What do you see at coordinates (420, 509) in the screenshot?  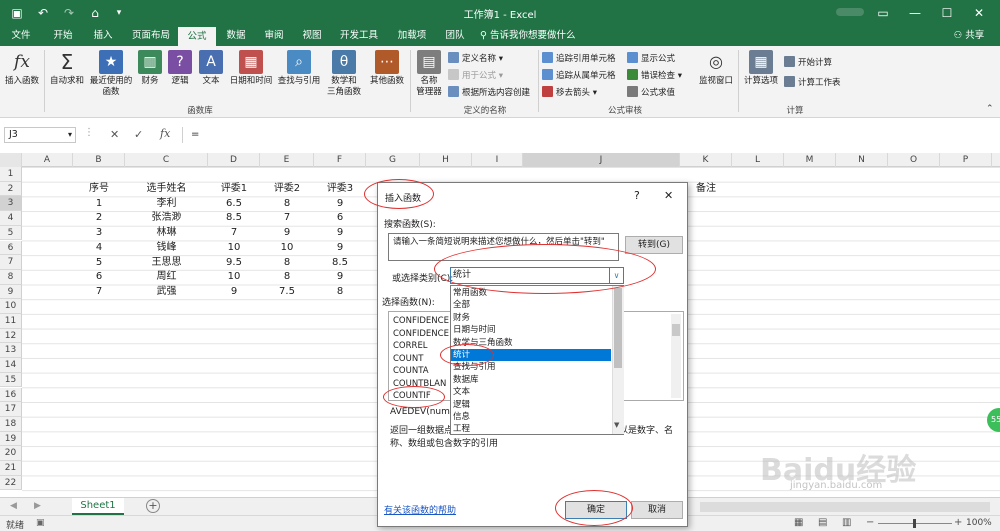 I see `help-link: 有关该函数的帮助` at bounding box center [420, 509].